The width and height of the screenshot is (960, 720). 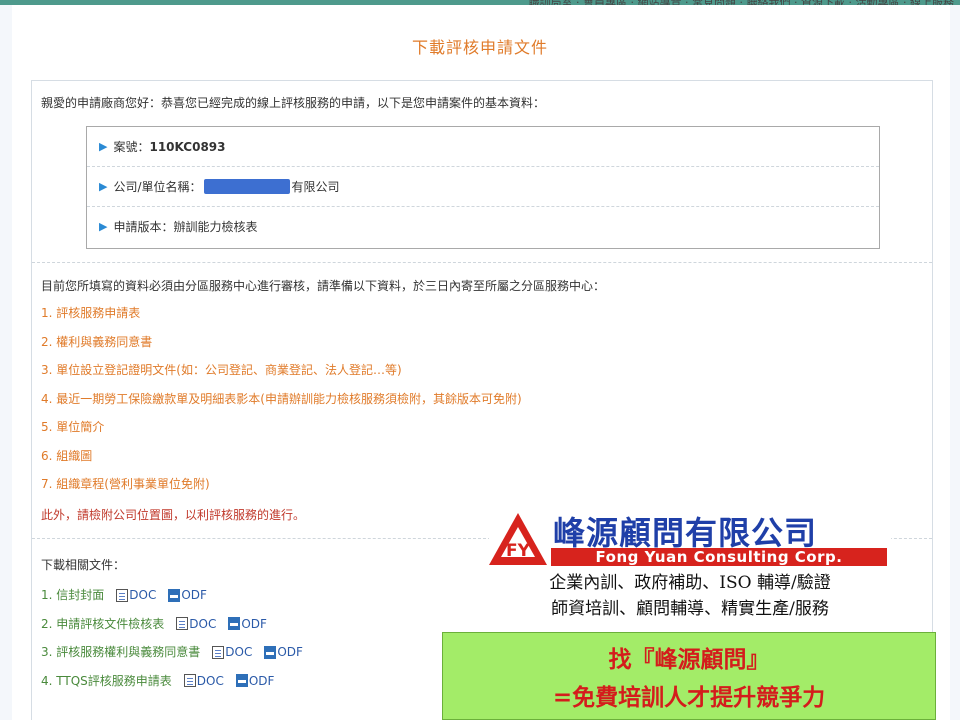 I want to click on section-divider, so click(x=482, y=262).